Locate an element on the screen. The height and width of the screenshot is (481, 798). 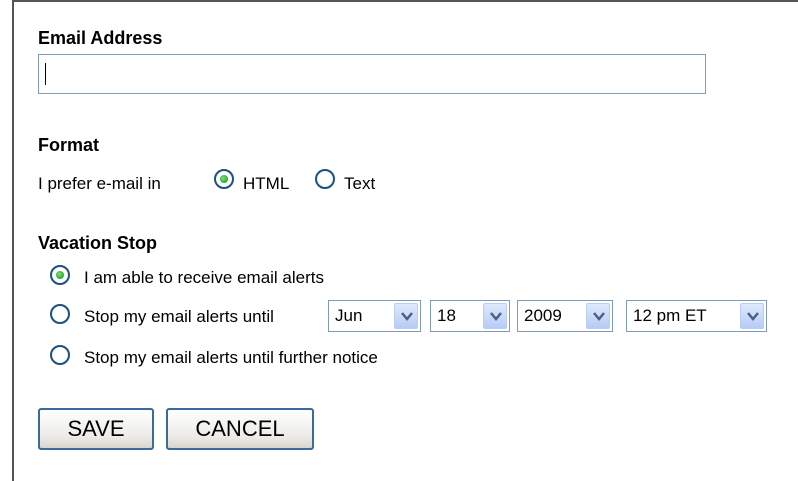
format-text-radio is located at coordinates (325, 179).